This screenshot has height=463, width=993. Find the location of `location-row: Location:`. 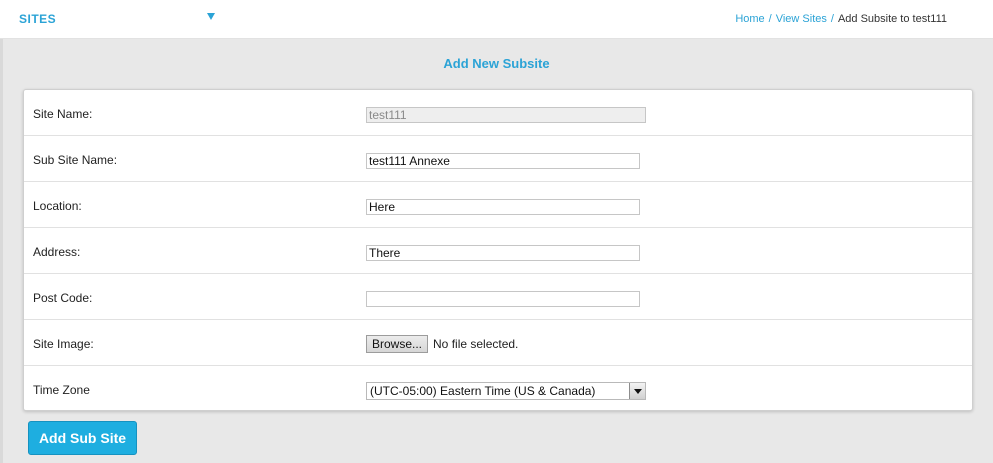

location-row: Location: is located at coordinates (498, 205).